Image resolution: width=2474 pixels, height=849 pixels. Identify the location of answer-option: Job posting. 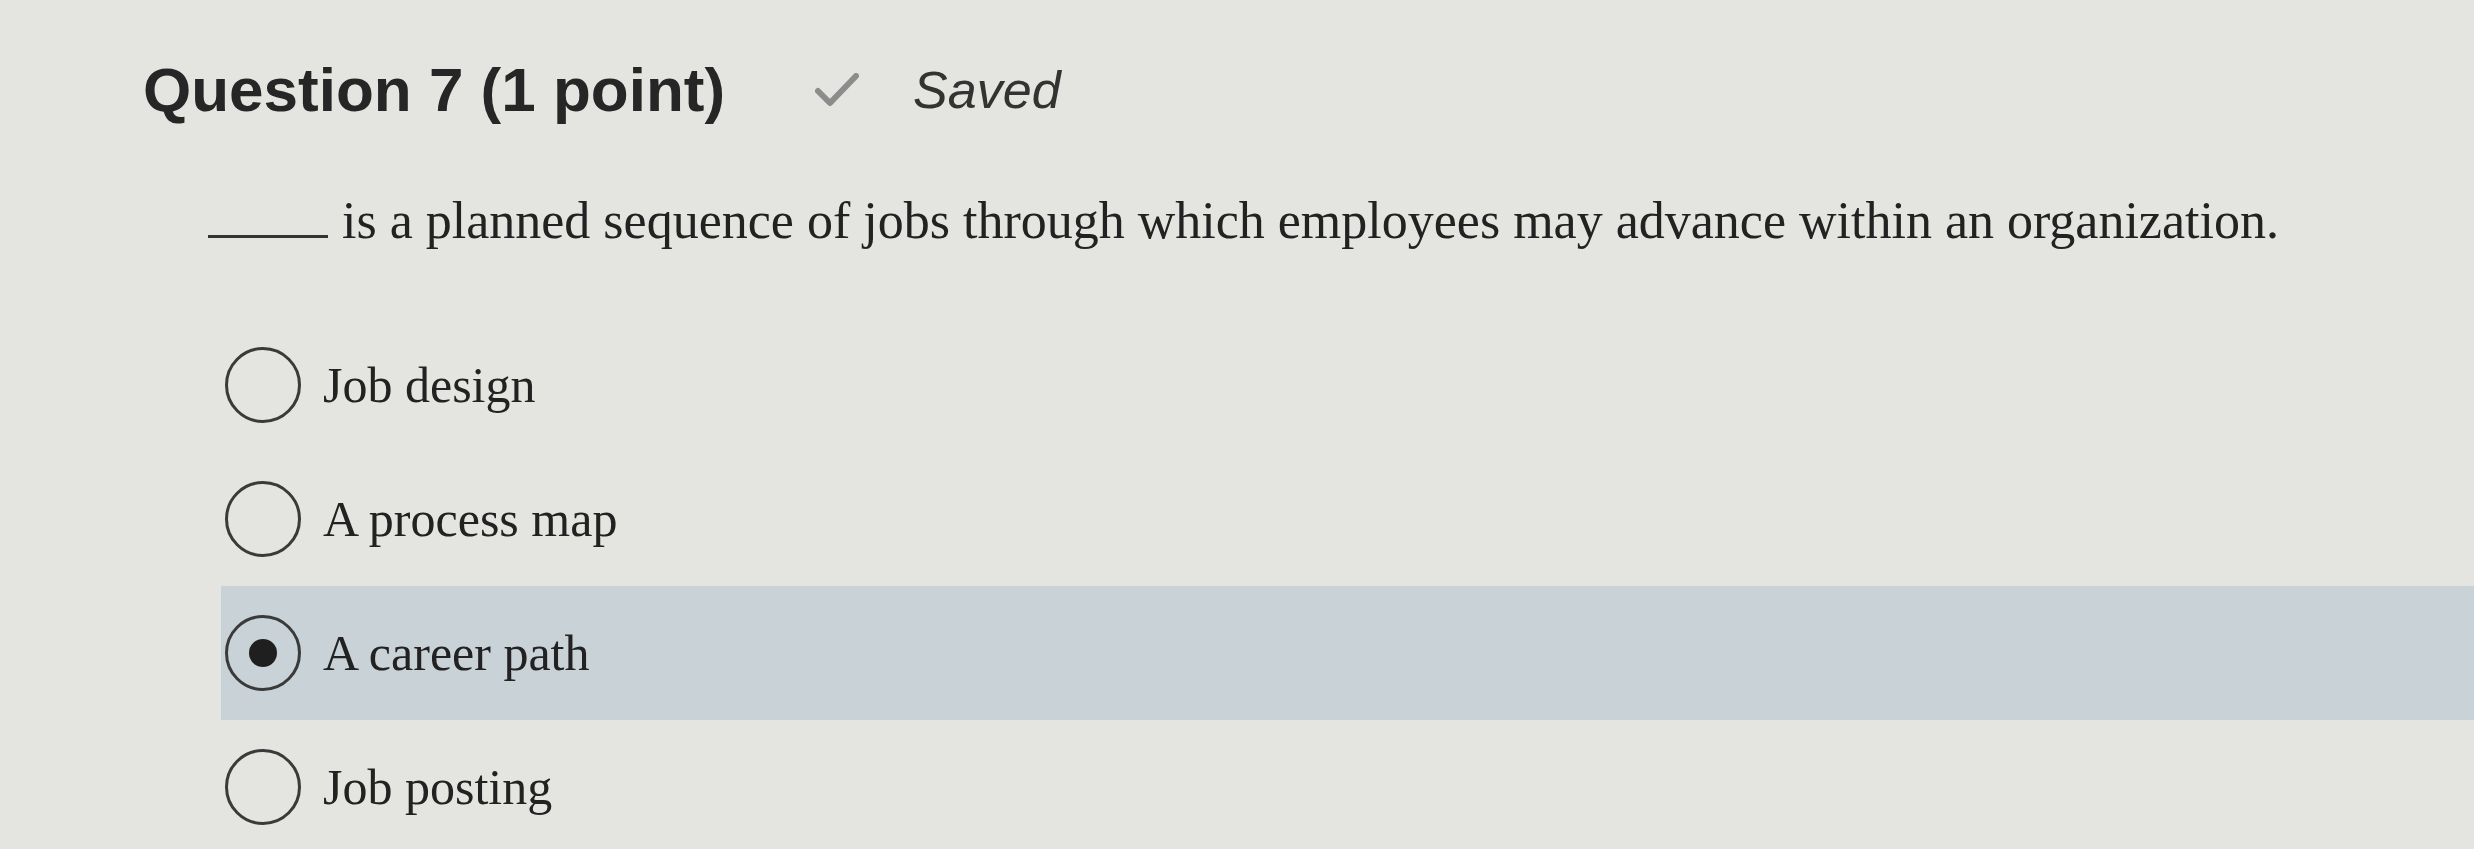
(1347, 784).